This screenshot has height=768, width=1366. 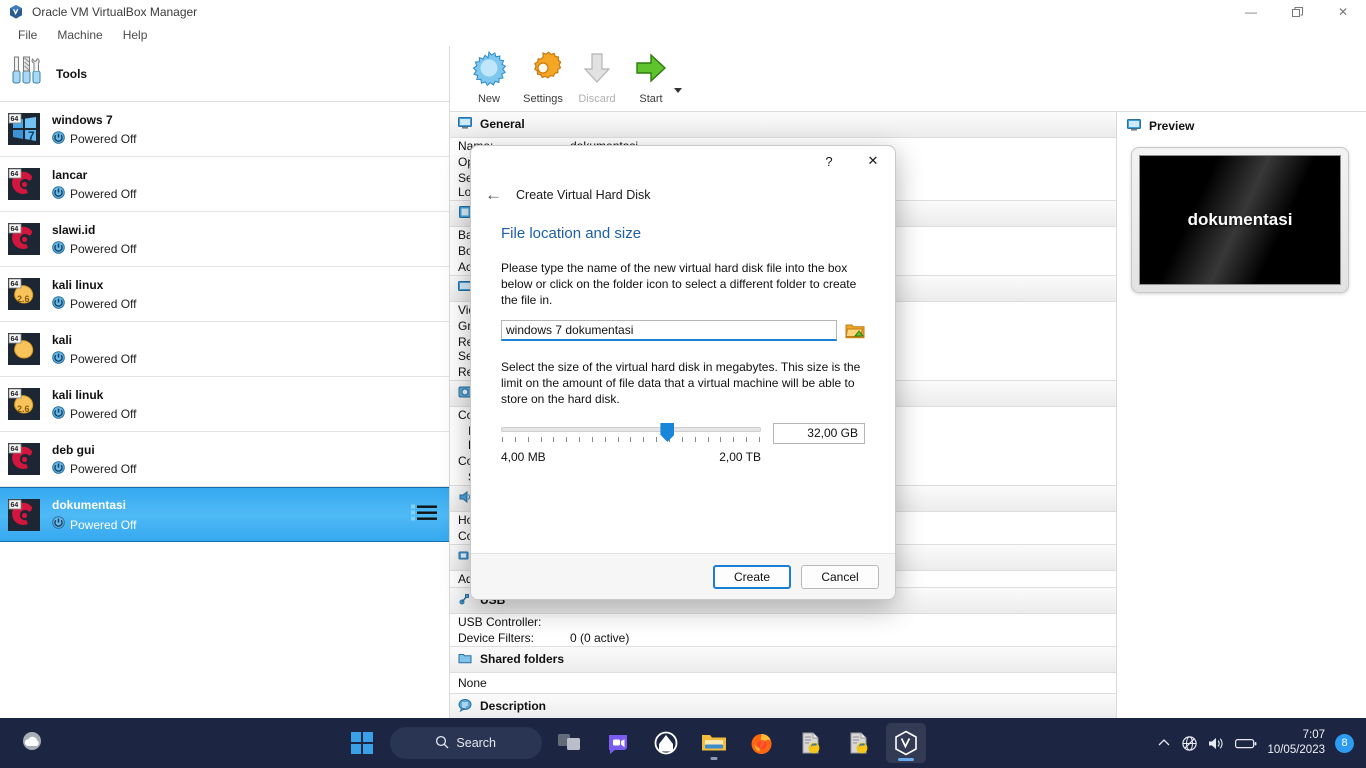 I want to click on section-title-shared-folders: Shared folders, so click(x=522, y=659).